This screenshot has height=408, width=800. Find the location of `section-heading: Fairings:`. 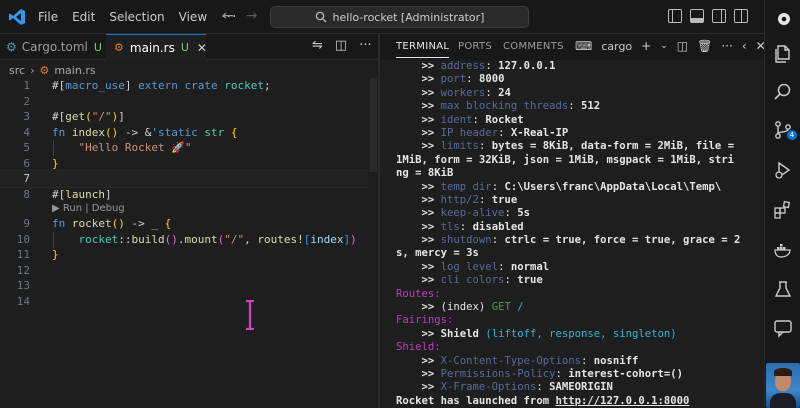

section-heading: Fairings: is located at coordinates (425, 320).